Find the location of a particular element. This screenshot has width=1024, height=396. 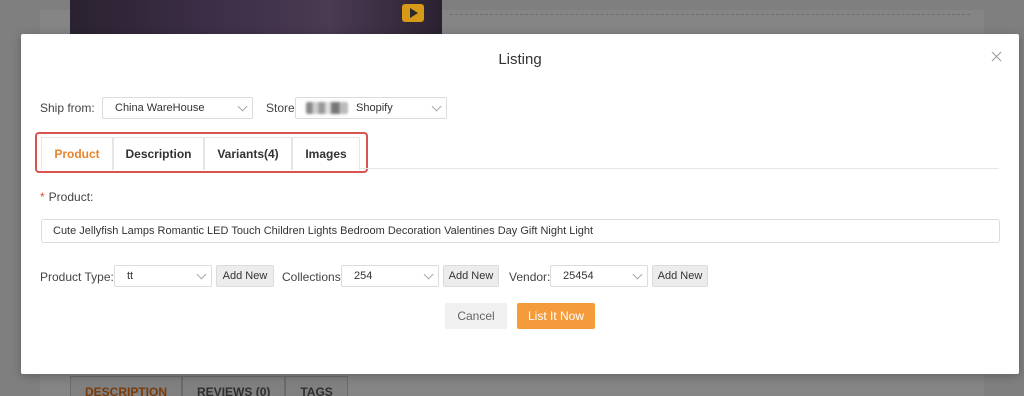

background-tabs: DESCRIPTION REVIEWS (0) TAGS is located at coordinates (209, 386).